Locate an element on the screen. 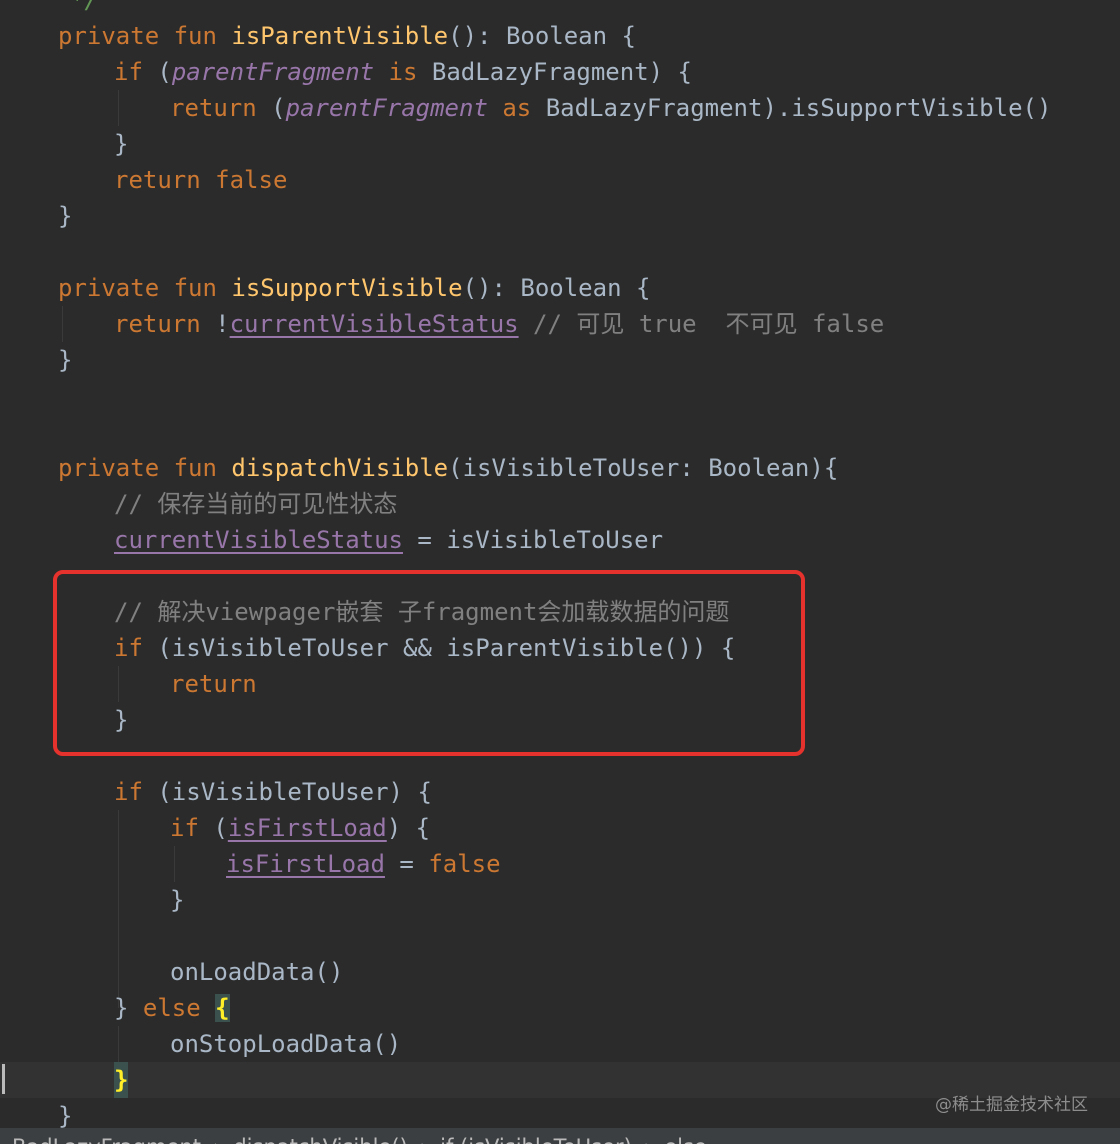 The width and height of the screenshot is (1120, 1144). code-text: if (isFirstLoad) { is located at coordinates (300, 828).